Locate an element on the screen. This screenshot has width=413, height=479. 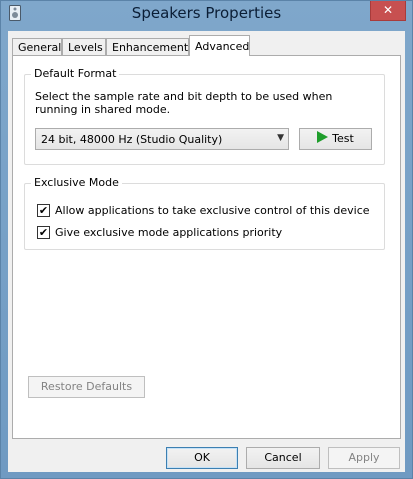
window-title: Speakers Properties is located at coordinates (206, 13).